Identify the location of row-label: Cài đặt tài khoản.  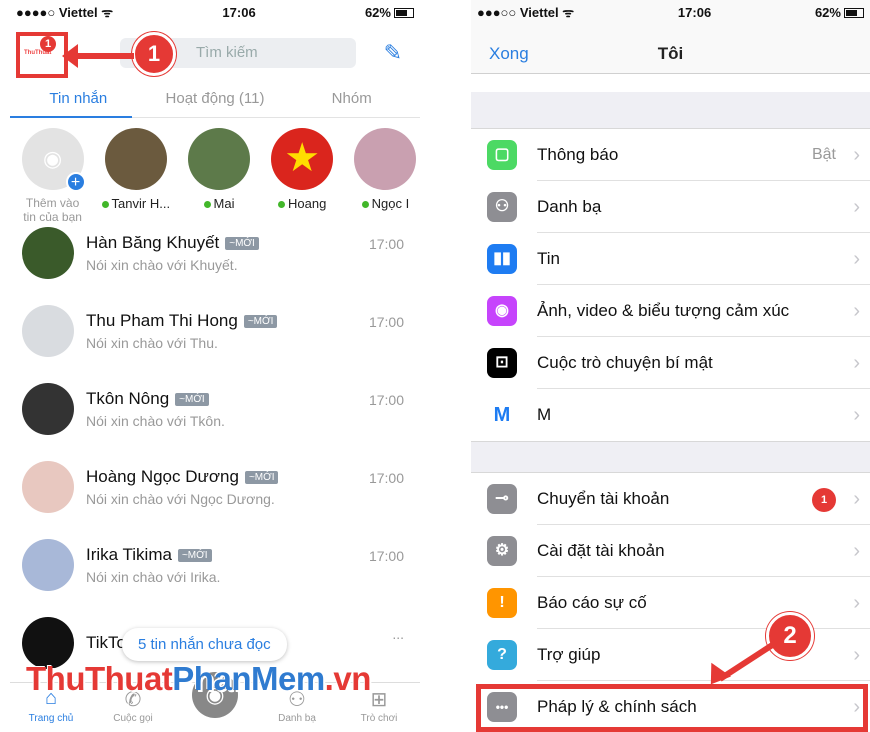
(703, 551).